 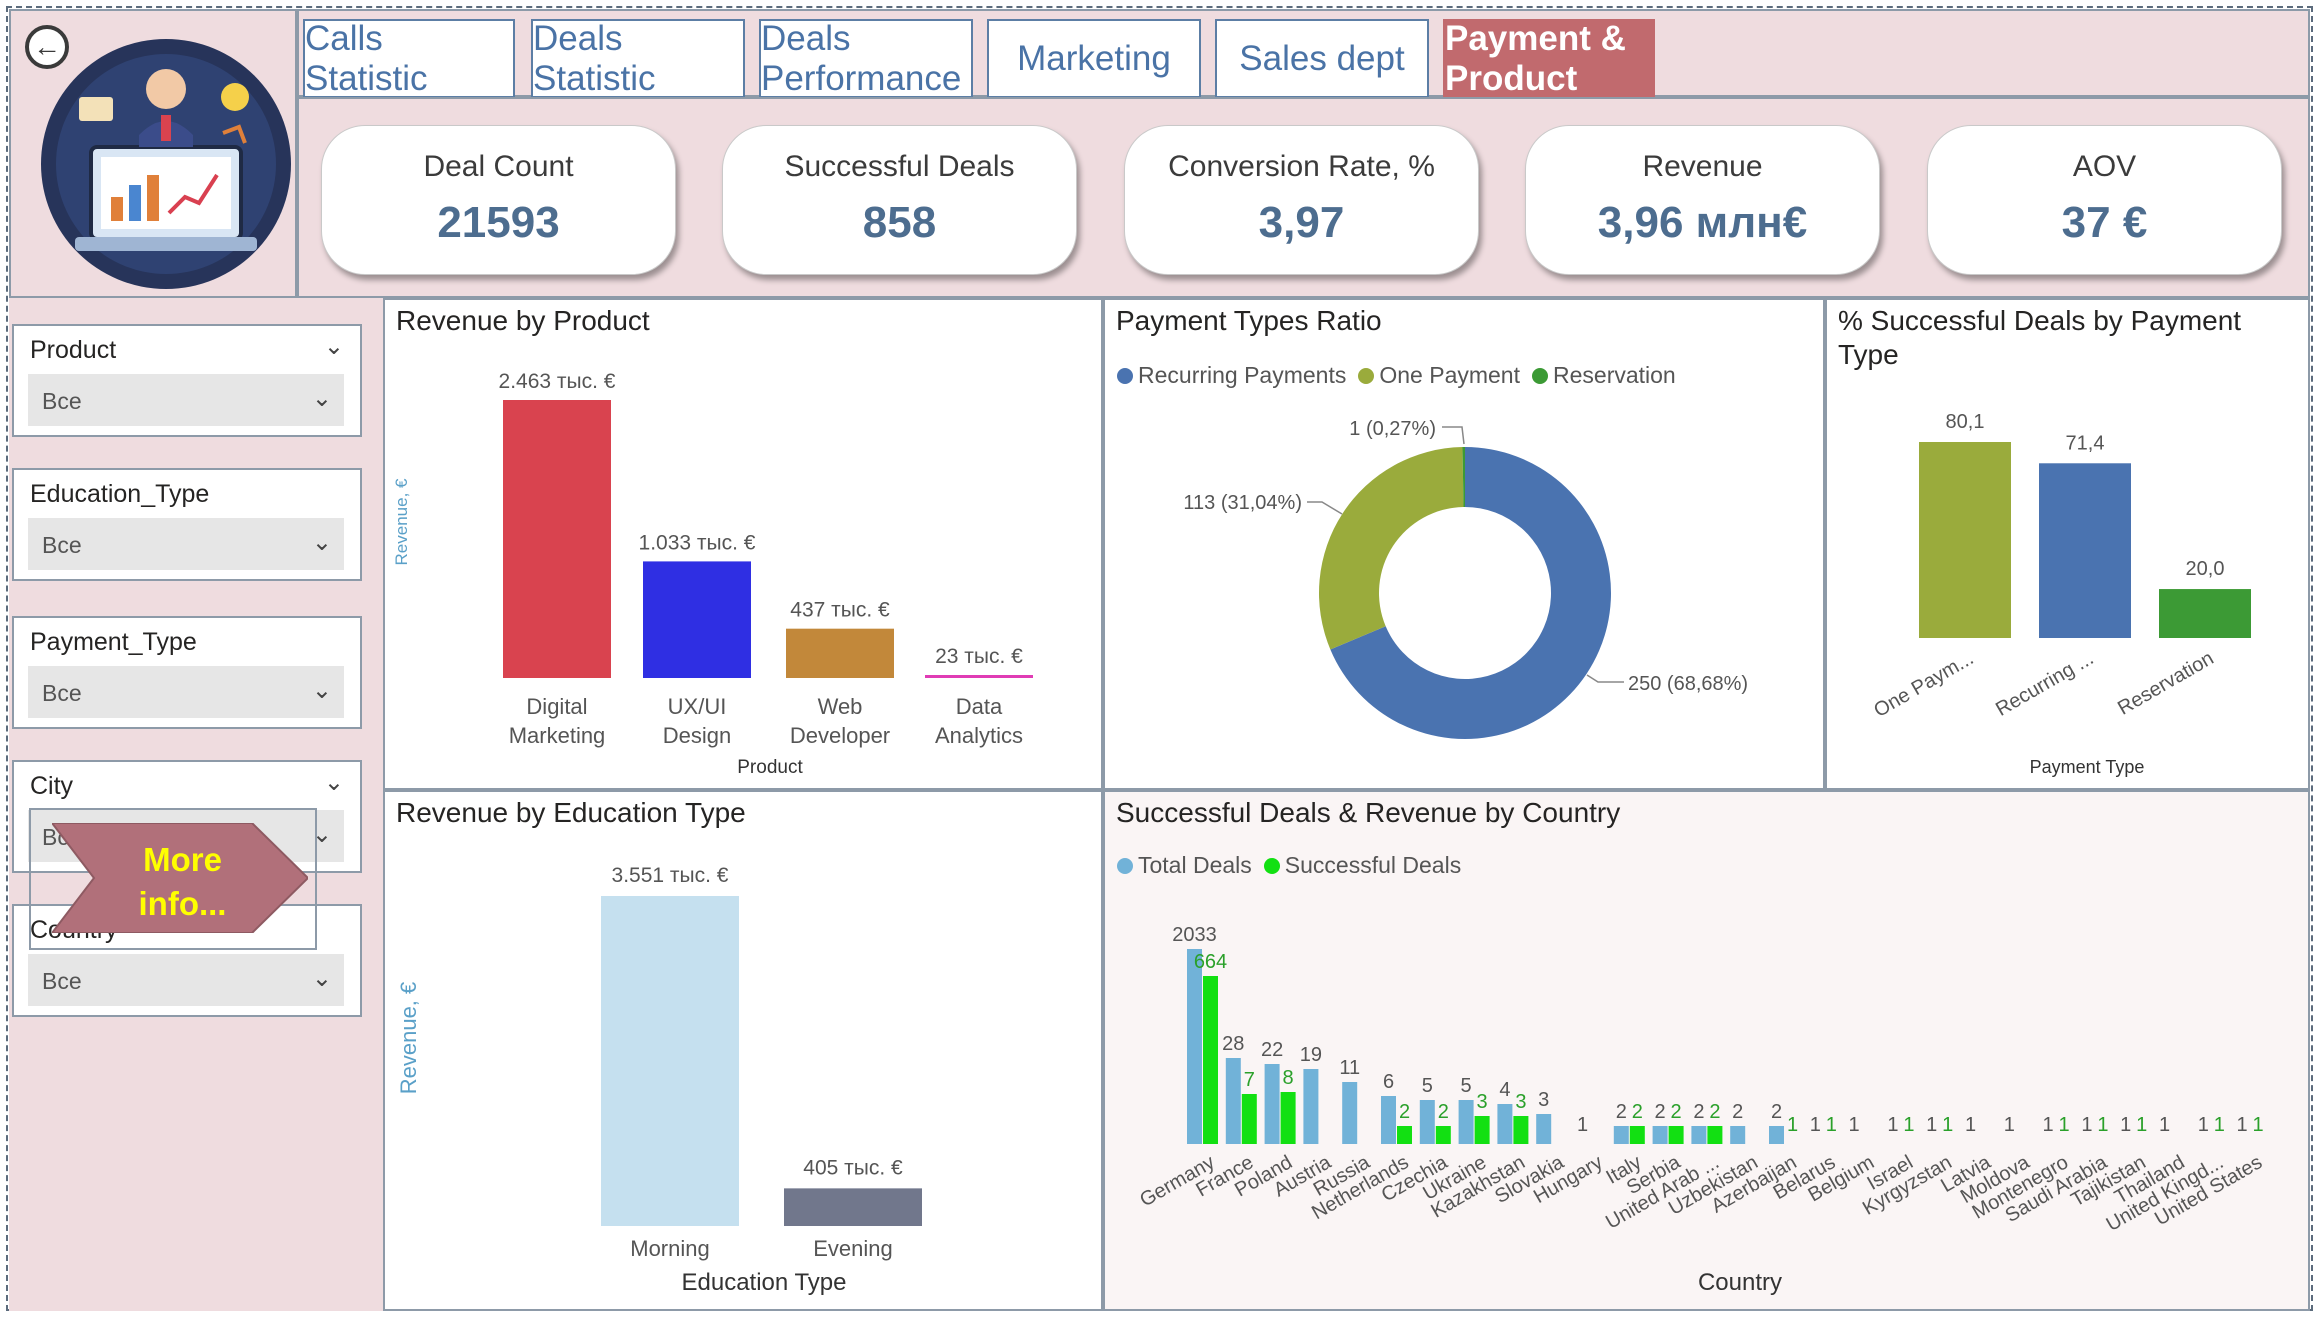 What do you see at coordinates (186, 544) in the screenshot?
I see `education-type-dropdown: Все ⌄` at bounding box center [186, 544].